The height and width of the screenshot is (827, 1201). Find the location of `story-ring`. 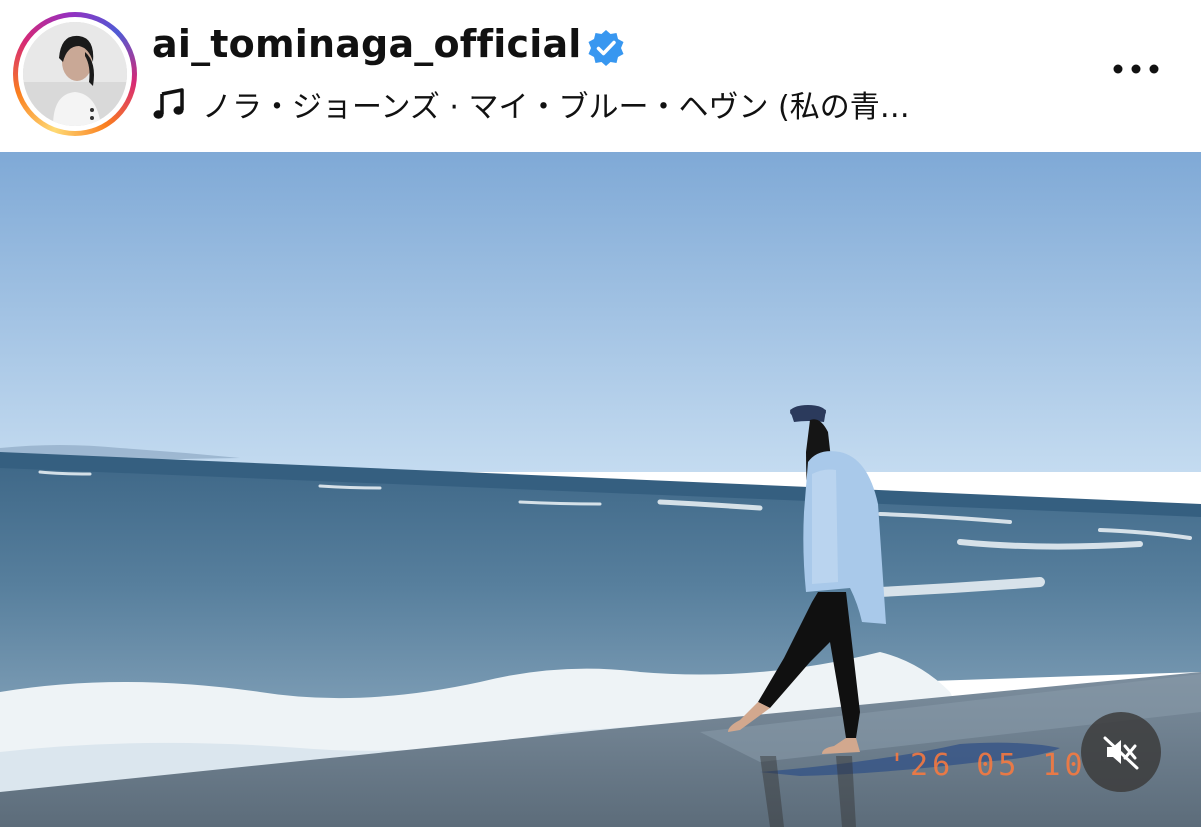

story-ring is located at coordinates (75, 74).